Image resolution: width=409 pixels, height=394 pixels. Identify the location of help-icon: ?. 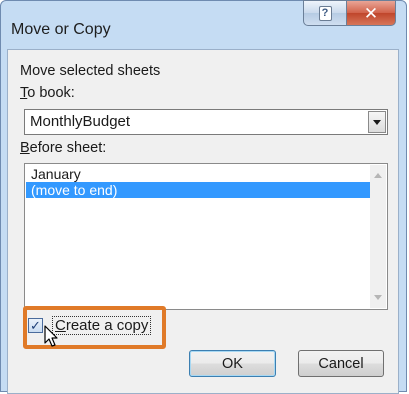
(325, 13).